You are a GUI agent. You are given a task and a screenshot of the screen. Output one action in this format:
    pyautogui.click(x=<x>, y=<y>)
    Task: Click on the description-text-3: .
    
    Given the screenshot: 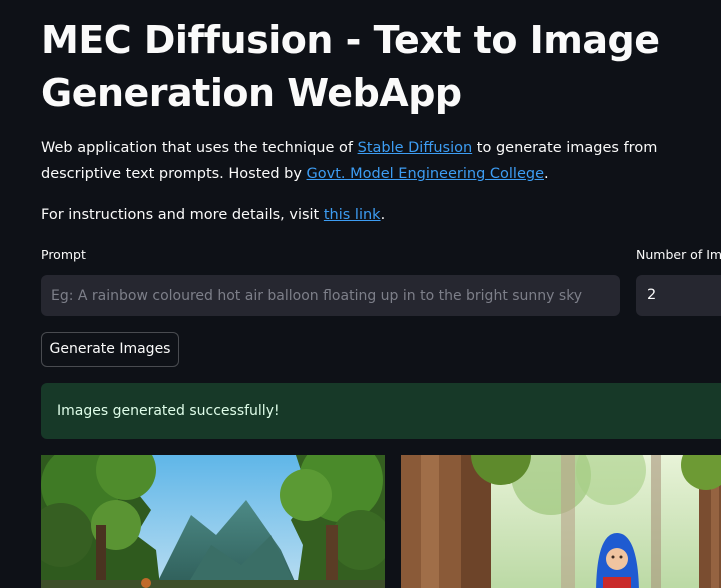 What is the action you would take?
    pyautogui.click(x=546, y=174)
    